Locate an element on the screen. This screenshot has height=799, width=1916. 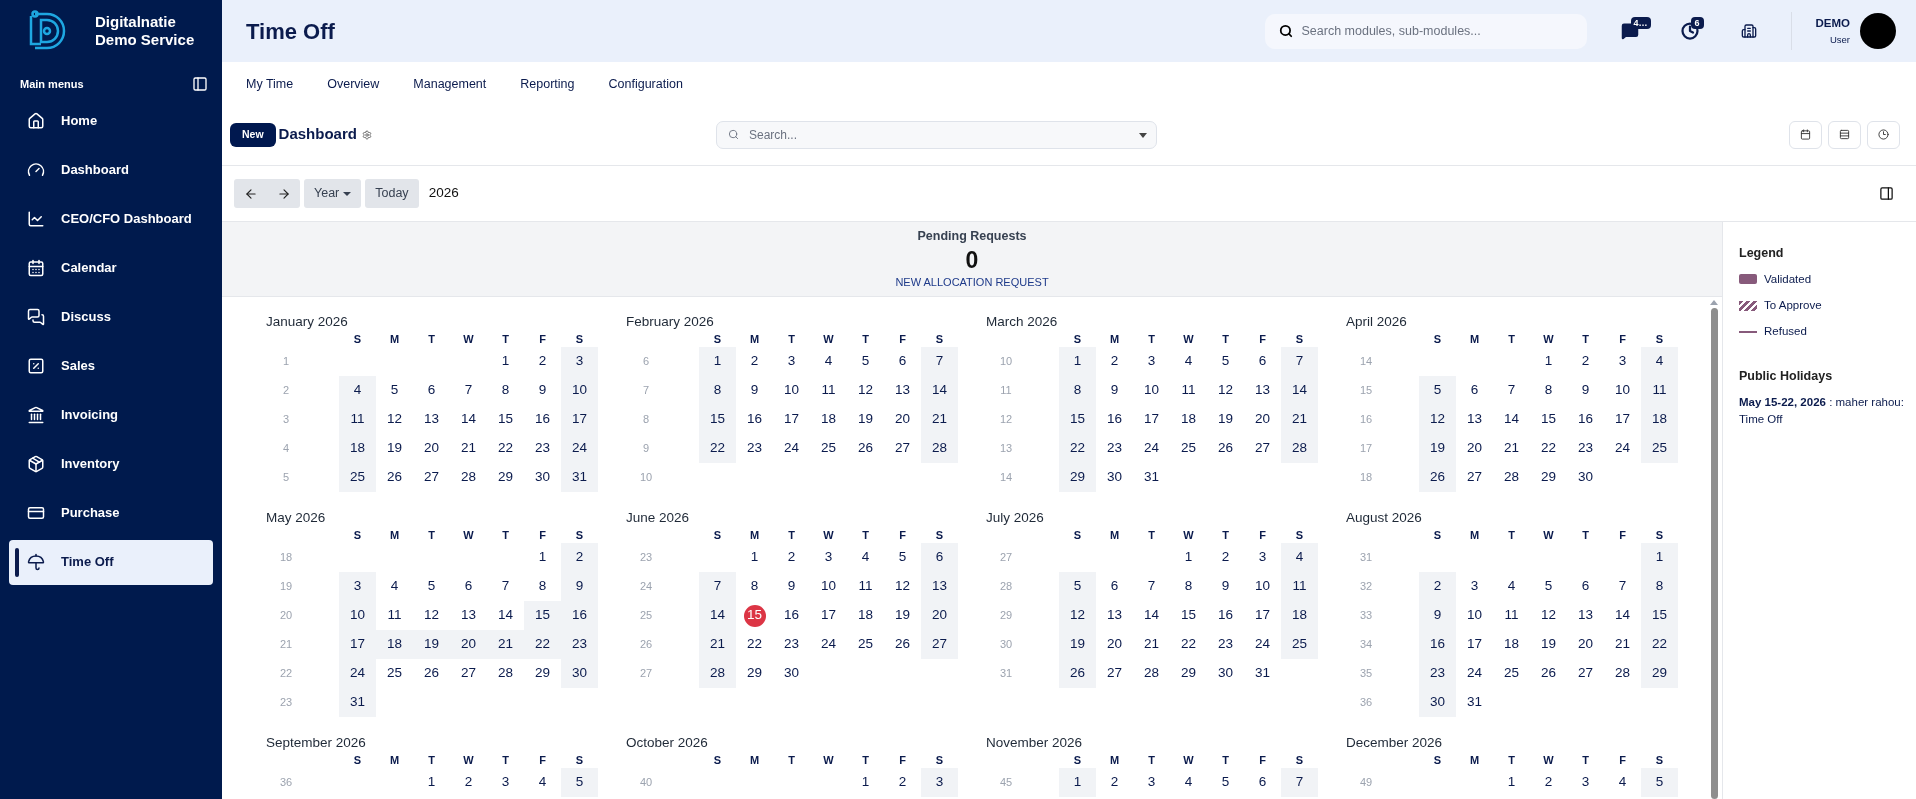
sidebar-item: Calendar is located at coordinates (111, 268).